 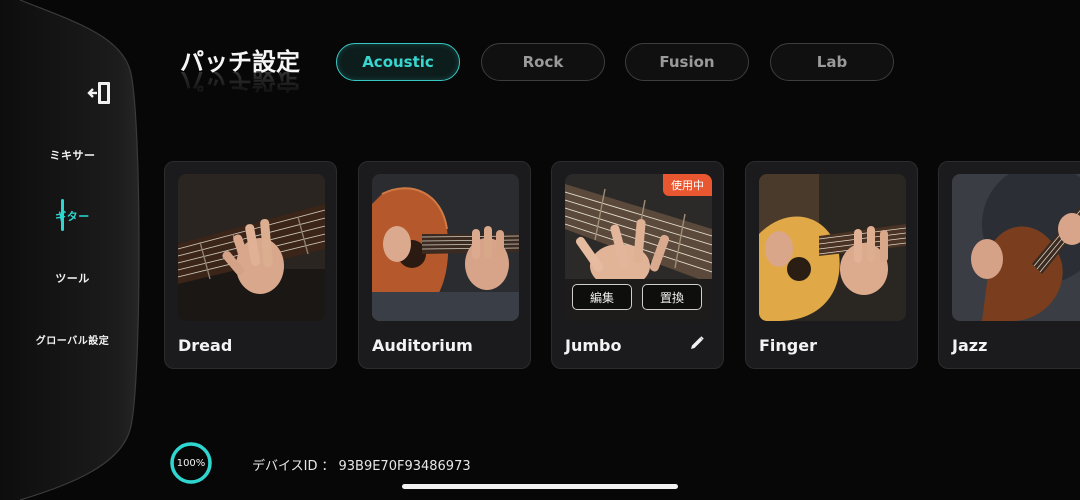 I want to click on tab-rock: Rock, so click(x=543, y=62).